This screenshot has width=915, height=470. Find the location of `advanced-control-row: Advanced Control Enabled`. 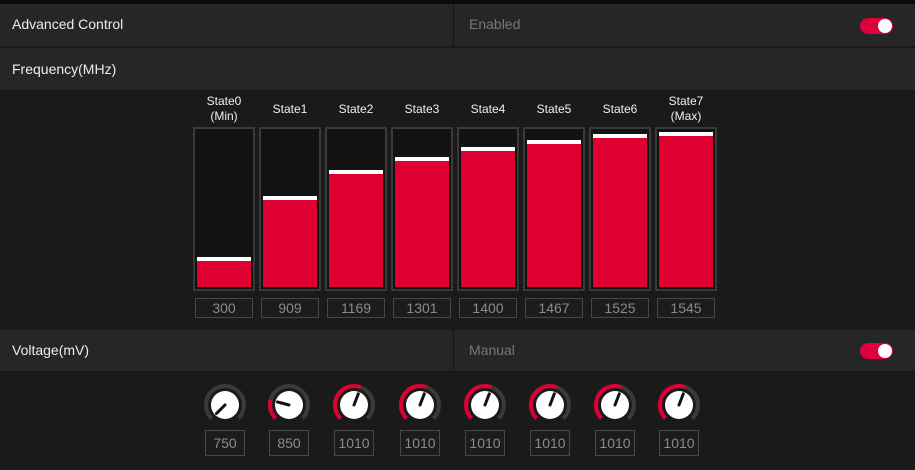

advanced-control-row: Advanced Control Enabled is located at coordinates (457, 25).